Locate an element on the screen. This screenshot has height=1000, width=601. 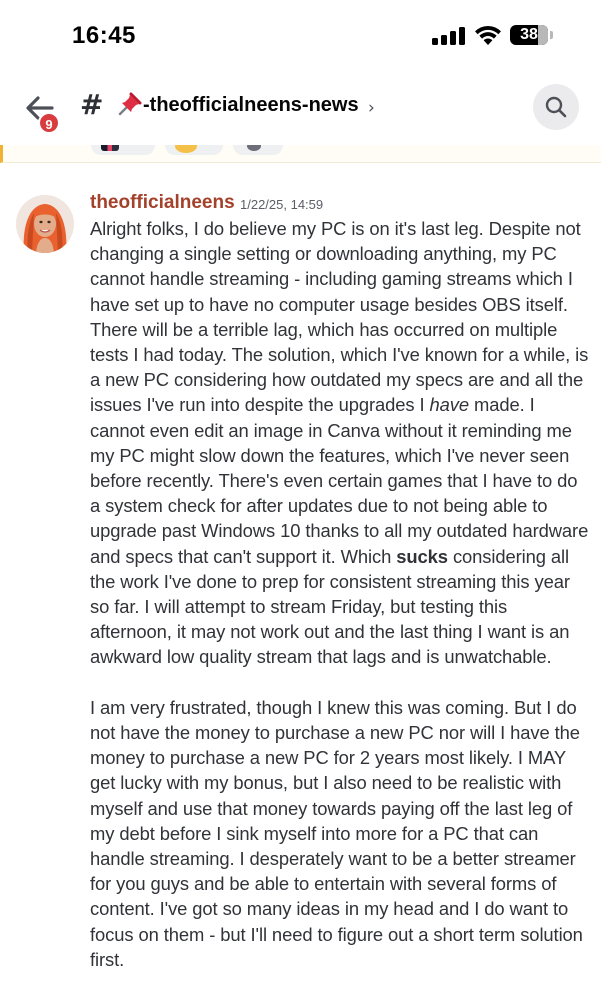
pushpin-icon is located at coordinates (130, 104).